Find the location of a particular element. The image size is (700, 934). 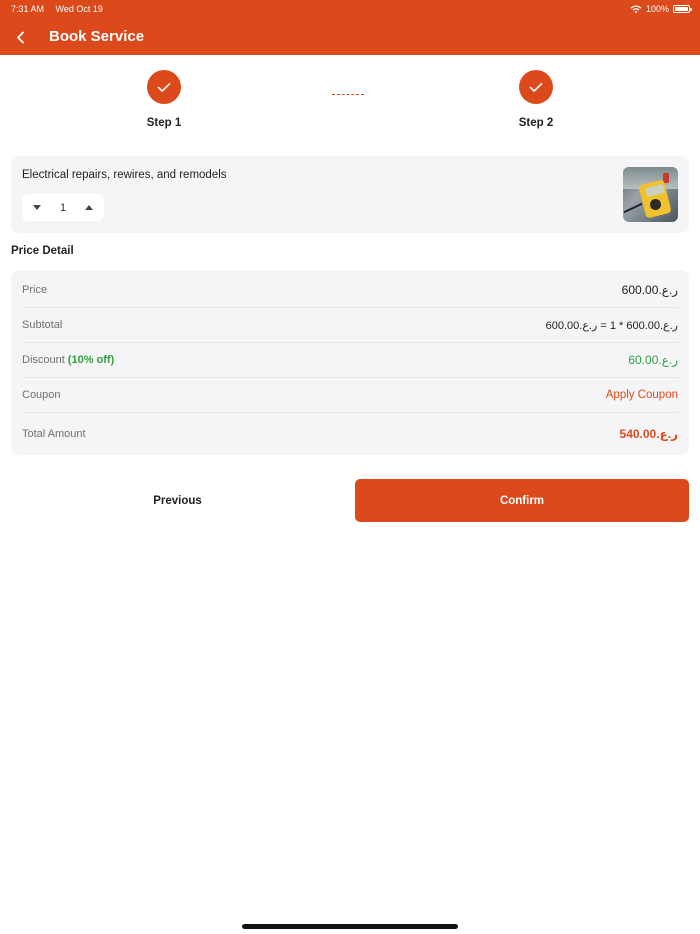

total-label: Total Amount is located at coordinates (54, 433).